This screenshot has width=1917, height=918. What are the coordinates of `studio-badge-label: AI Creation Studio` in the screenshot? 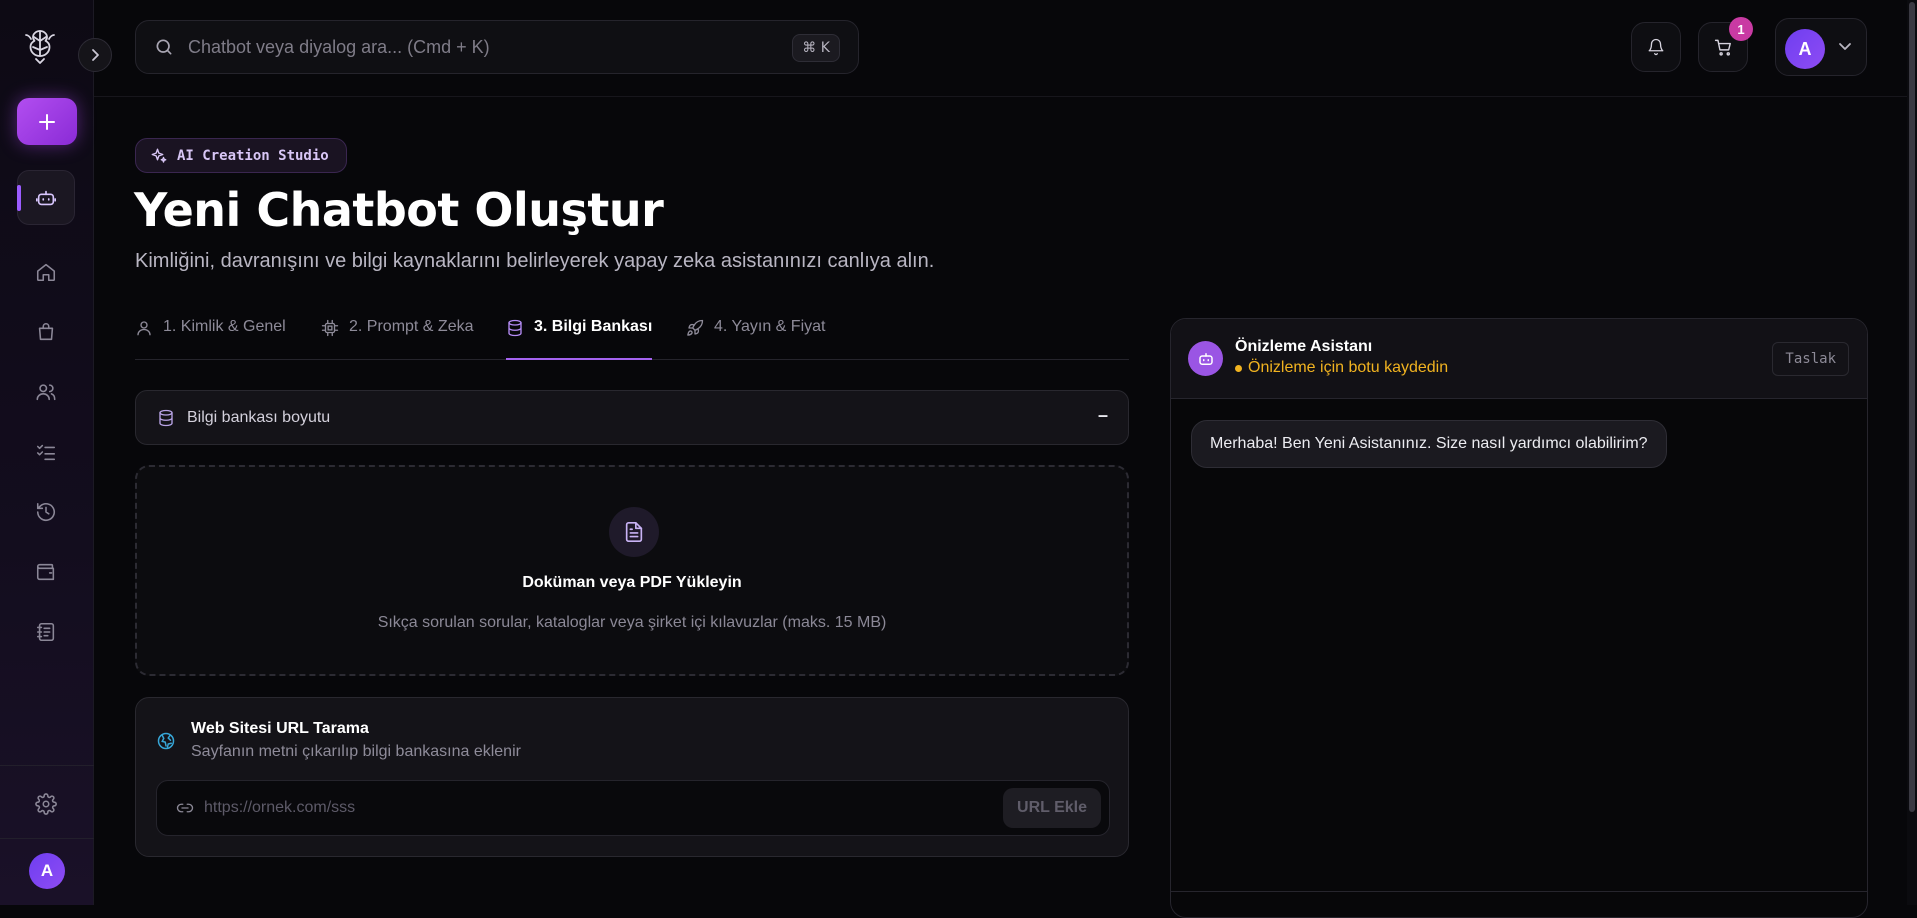 It's located at (253, 155).